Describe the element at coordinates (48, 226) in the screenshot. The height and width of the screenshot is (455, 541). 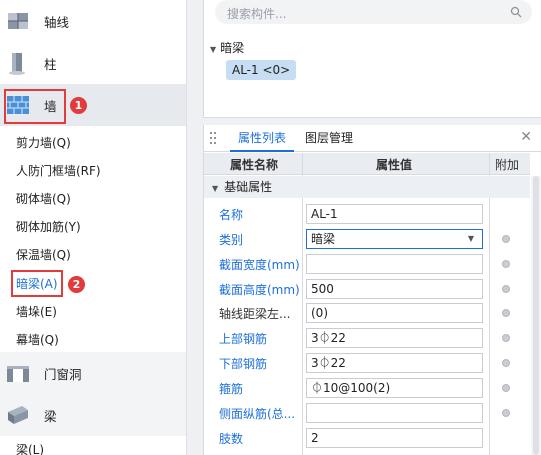
I see `wall-item-masonry-rebar: 砌体加筋(Y)` at that location.